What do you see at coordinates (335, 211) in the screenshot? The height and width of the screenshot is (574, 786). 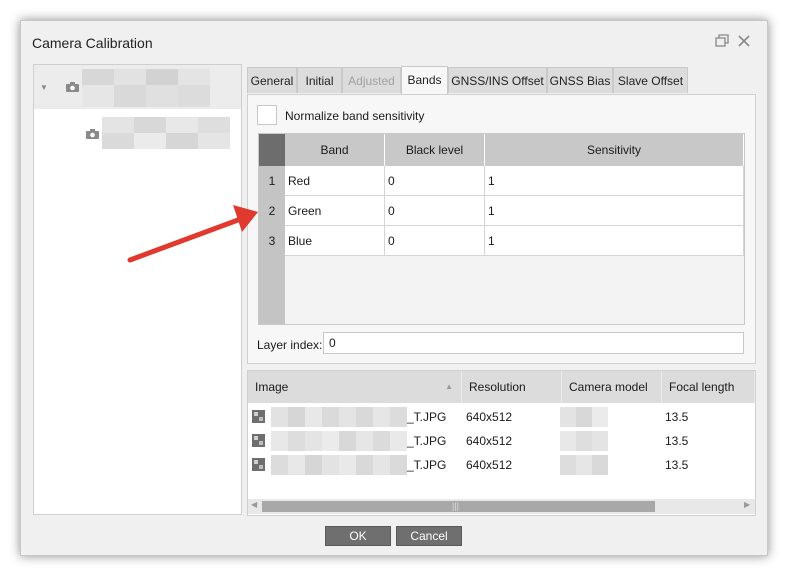 I see `cell-band: Green` at bounding box center [335, 211].